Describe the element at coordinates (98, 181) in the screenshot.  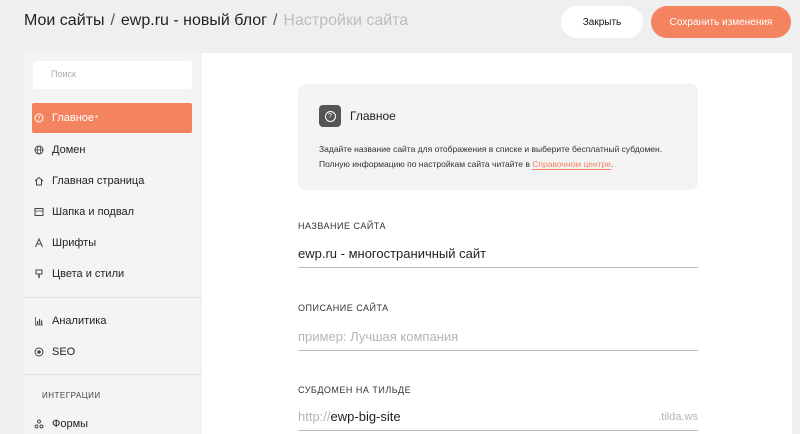
I see `sidebar-item-label: Главная страница` at that location.